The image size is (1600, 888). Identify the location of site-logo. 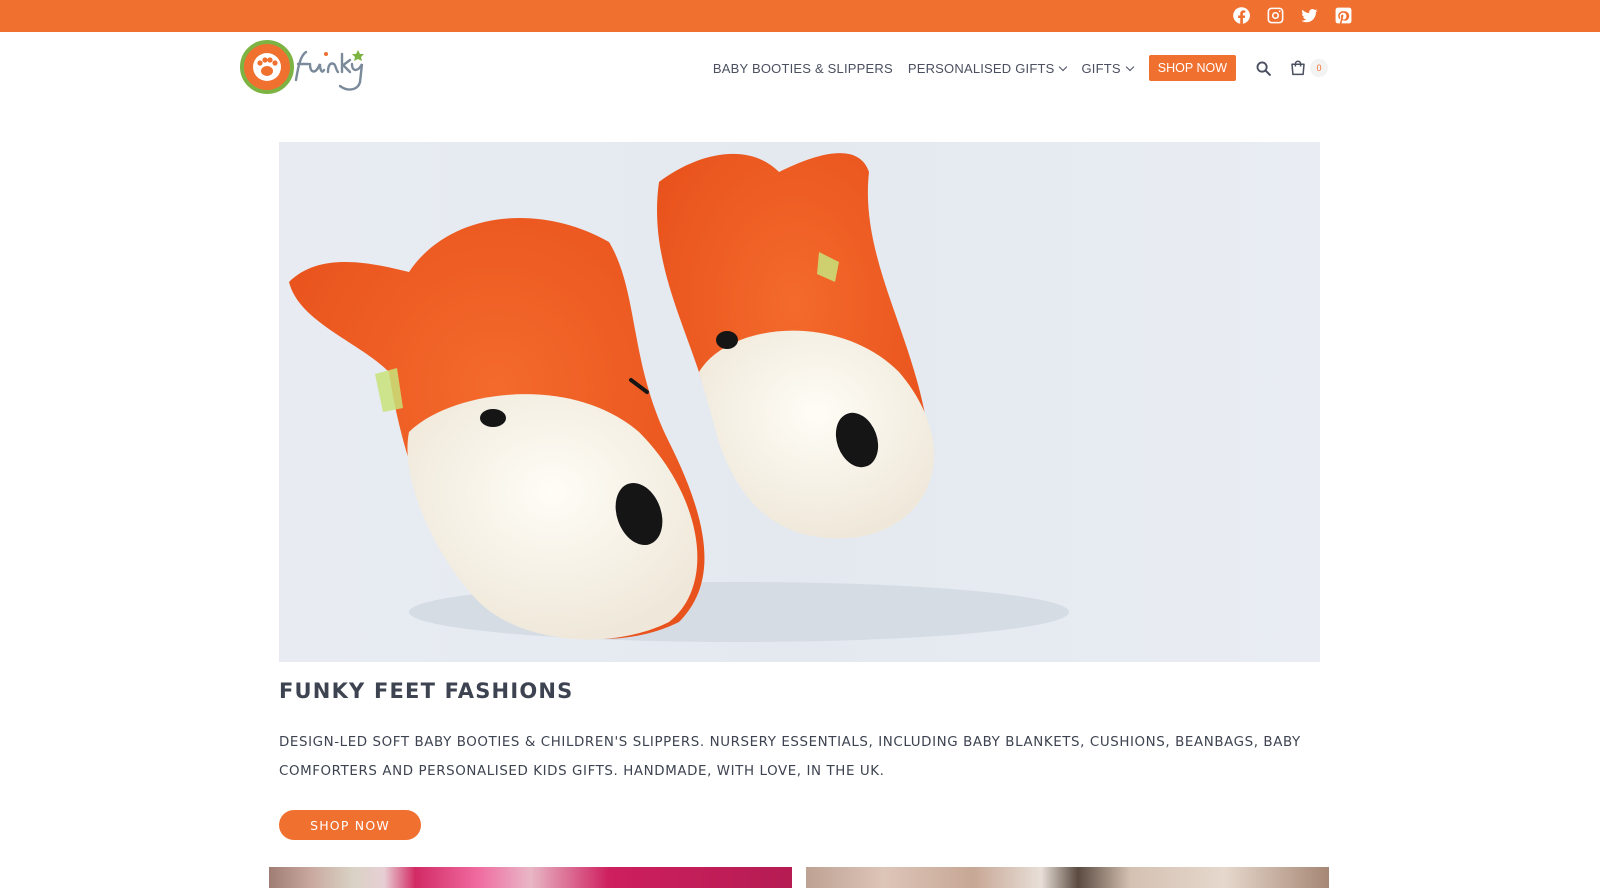
(306, 68).